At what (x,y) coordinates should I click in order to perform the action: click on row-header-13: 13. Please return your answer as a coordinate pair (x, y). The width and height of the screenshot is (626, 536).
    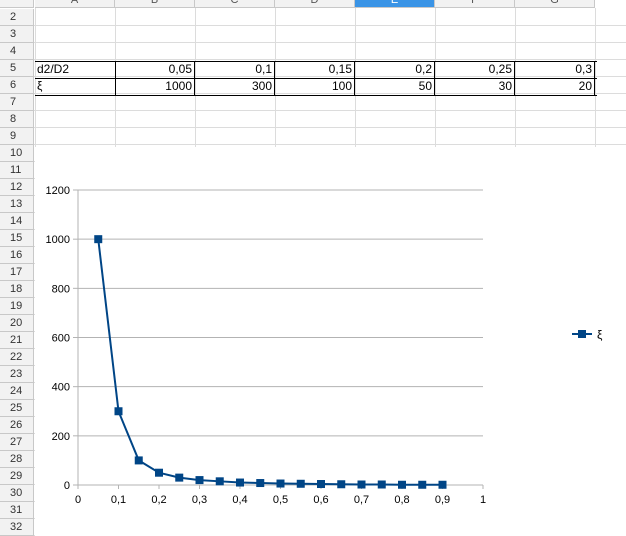
    Looking at the image, I should click on (17, 204).